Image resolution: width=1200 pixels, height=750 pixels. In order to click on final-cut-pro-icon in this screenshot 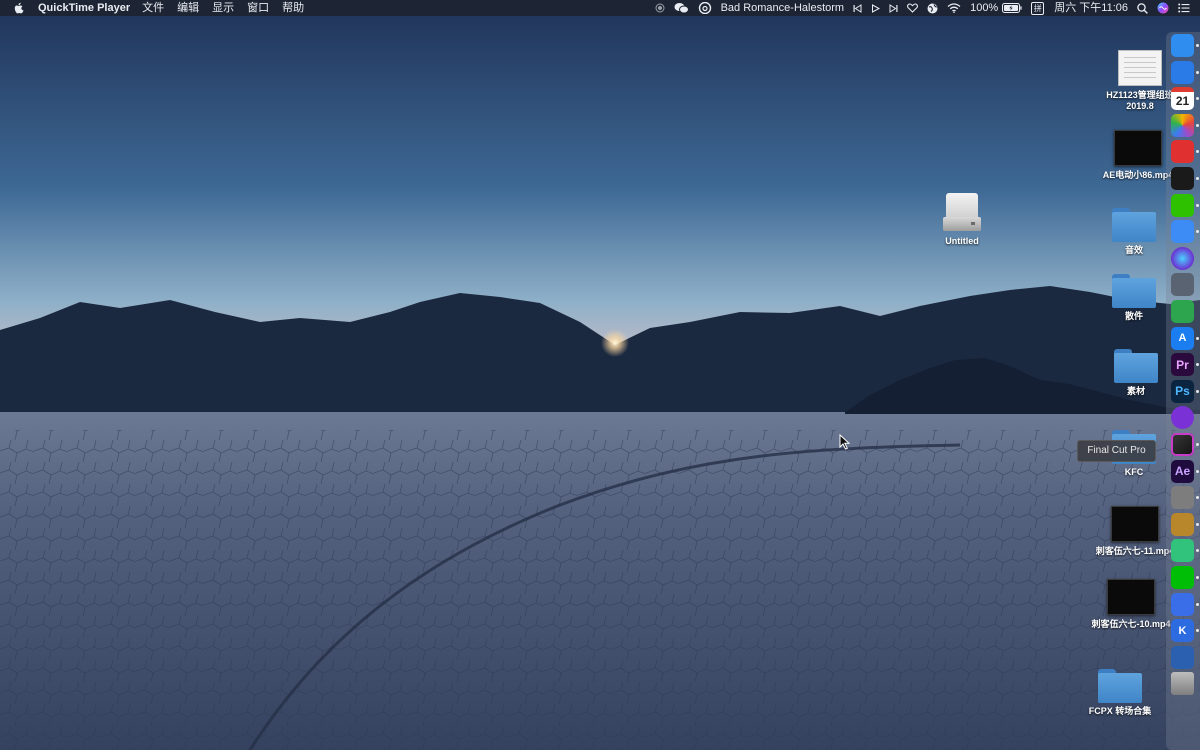, I will do `click(1182, 444)`.